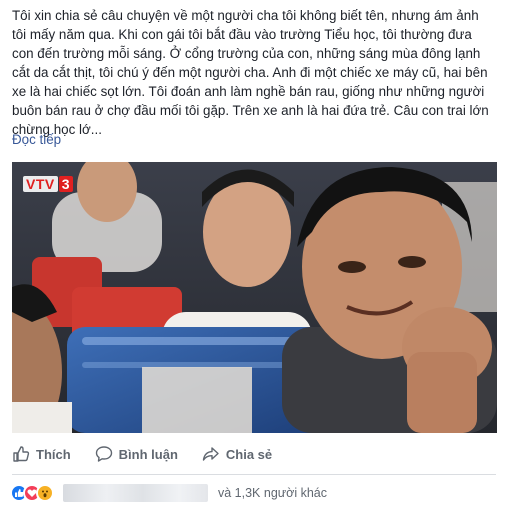 The height and width of the screenshot is (510, 505). I want to click on share-button: Chia sẻ, so click(237, 454).